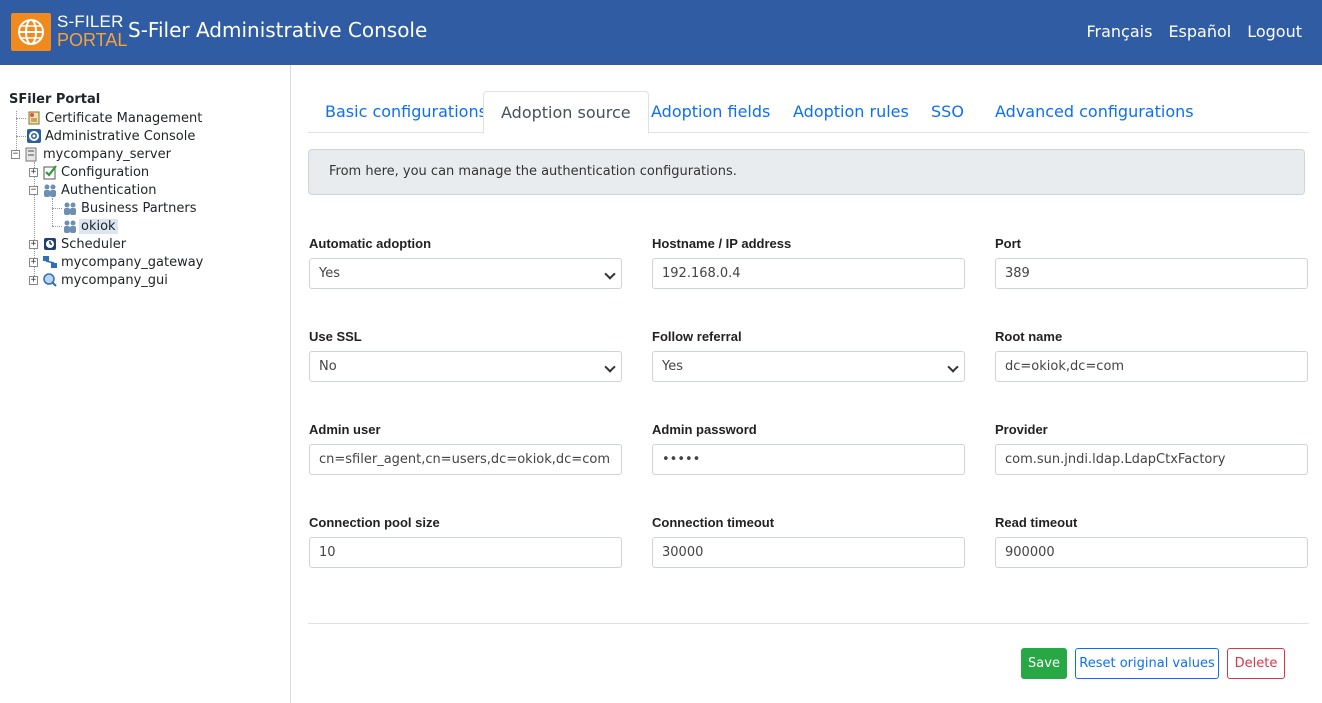 The image size is (1322, 703). What do you see at coordinates (808, 623) in the screenshot?
I see `form-divider` at bounding box center [808, 623].